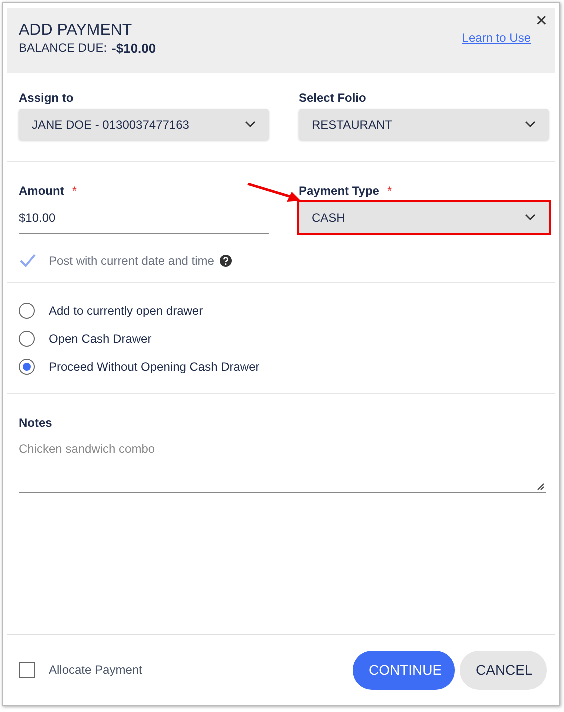 This screenshot has width=564, height=712. Describe the element at coordinates (46, 98) in the screenshot. I see `field-label: Assign to` at that location.